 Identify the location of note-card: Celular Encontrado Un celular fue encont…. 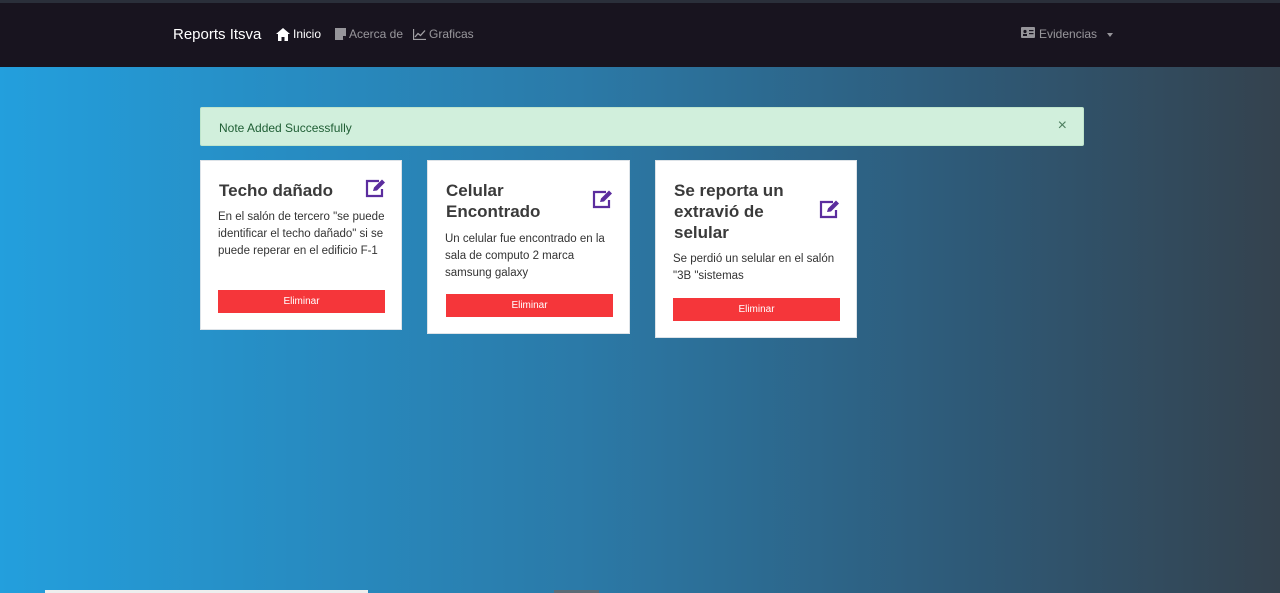
(528, 247).